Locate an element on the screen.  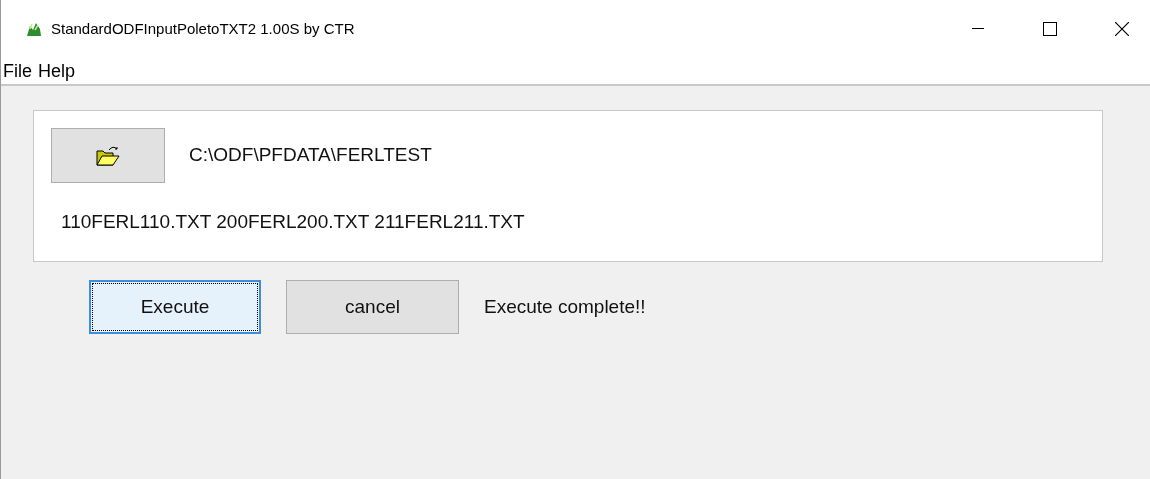
open-folder-button is located at coordinates (108, 155).